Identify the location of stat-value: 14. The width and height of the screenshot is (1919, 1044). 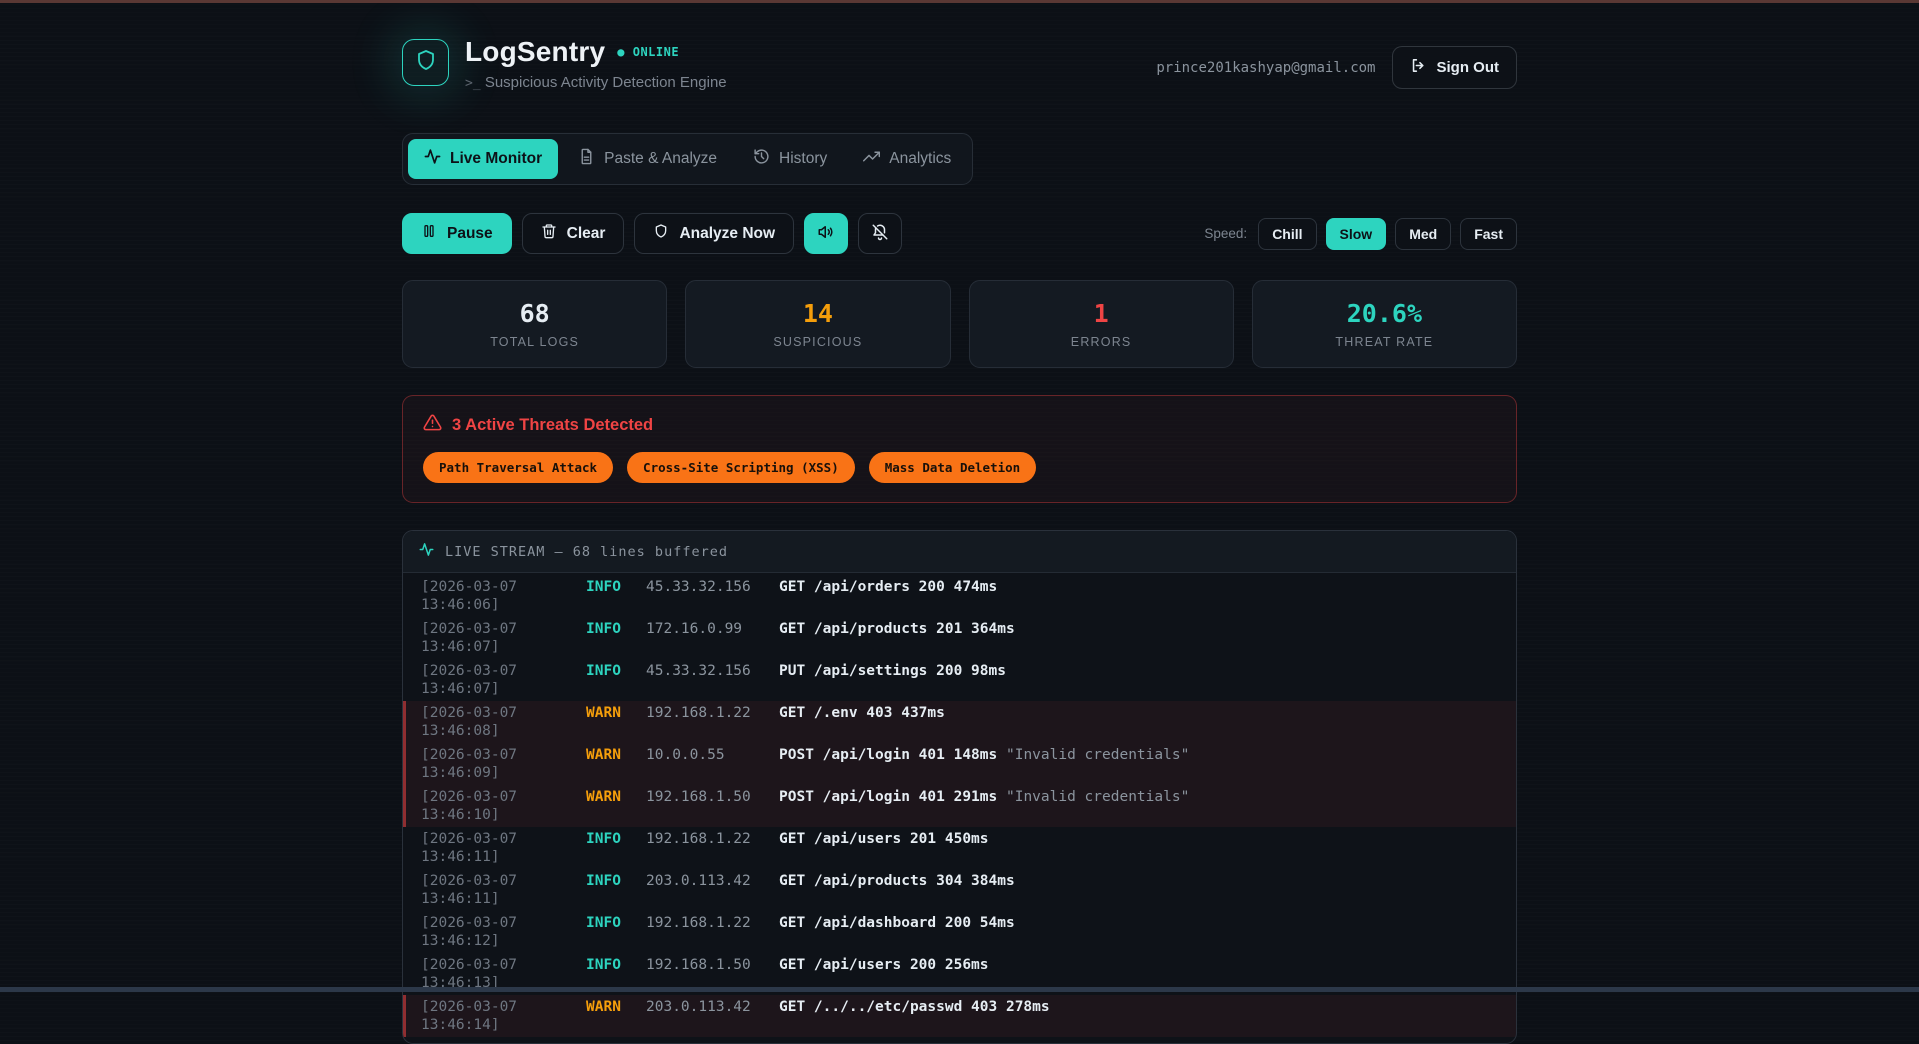
(817, 313).